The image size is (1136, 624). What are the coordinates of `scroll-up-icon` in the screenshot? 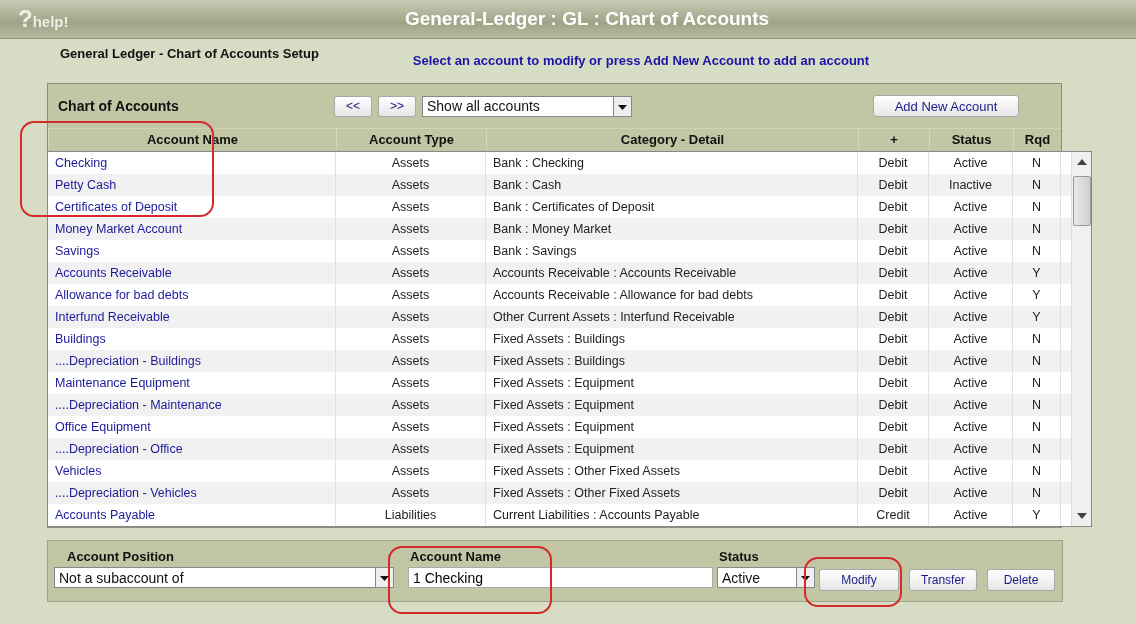 It's located at (1082, 162).